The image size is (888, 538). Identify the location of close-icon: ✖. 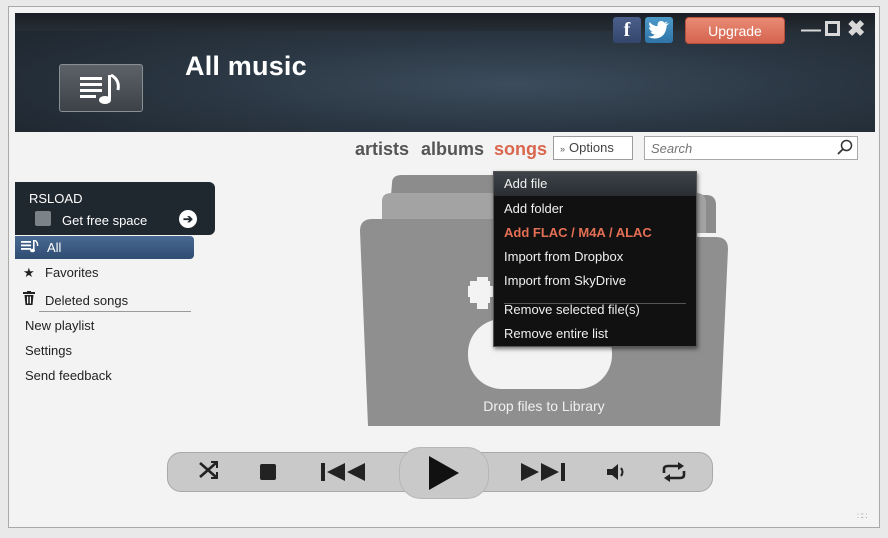
(856, 29).